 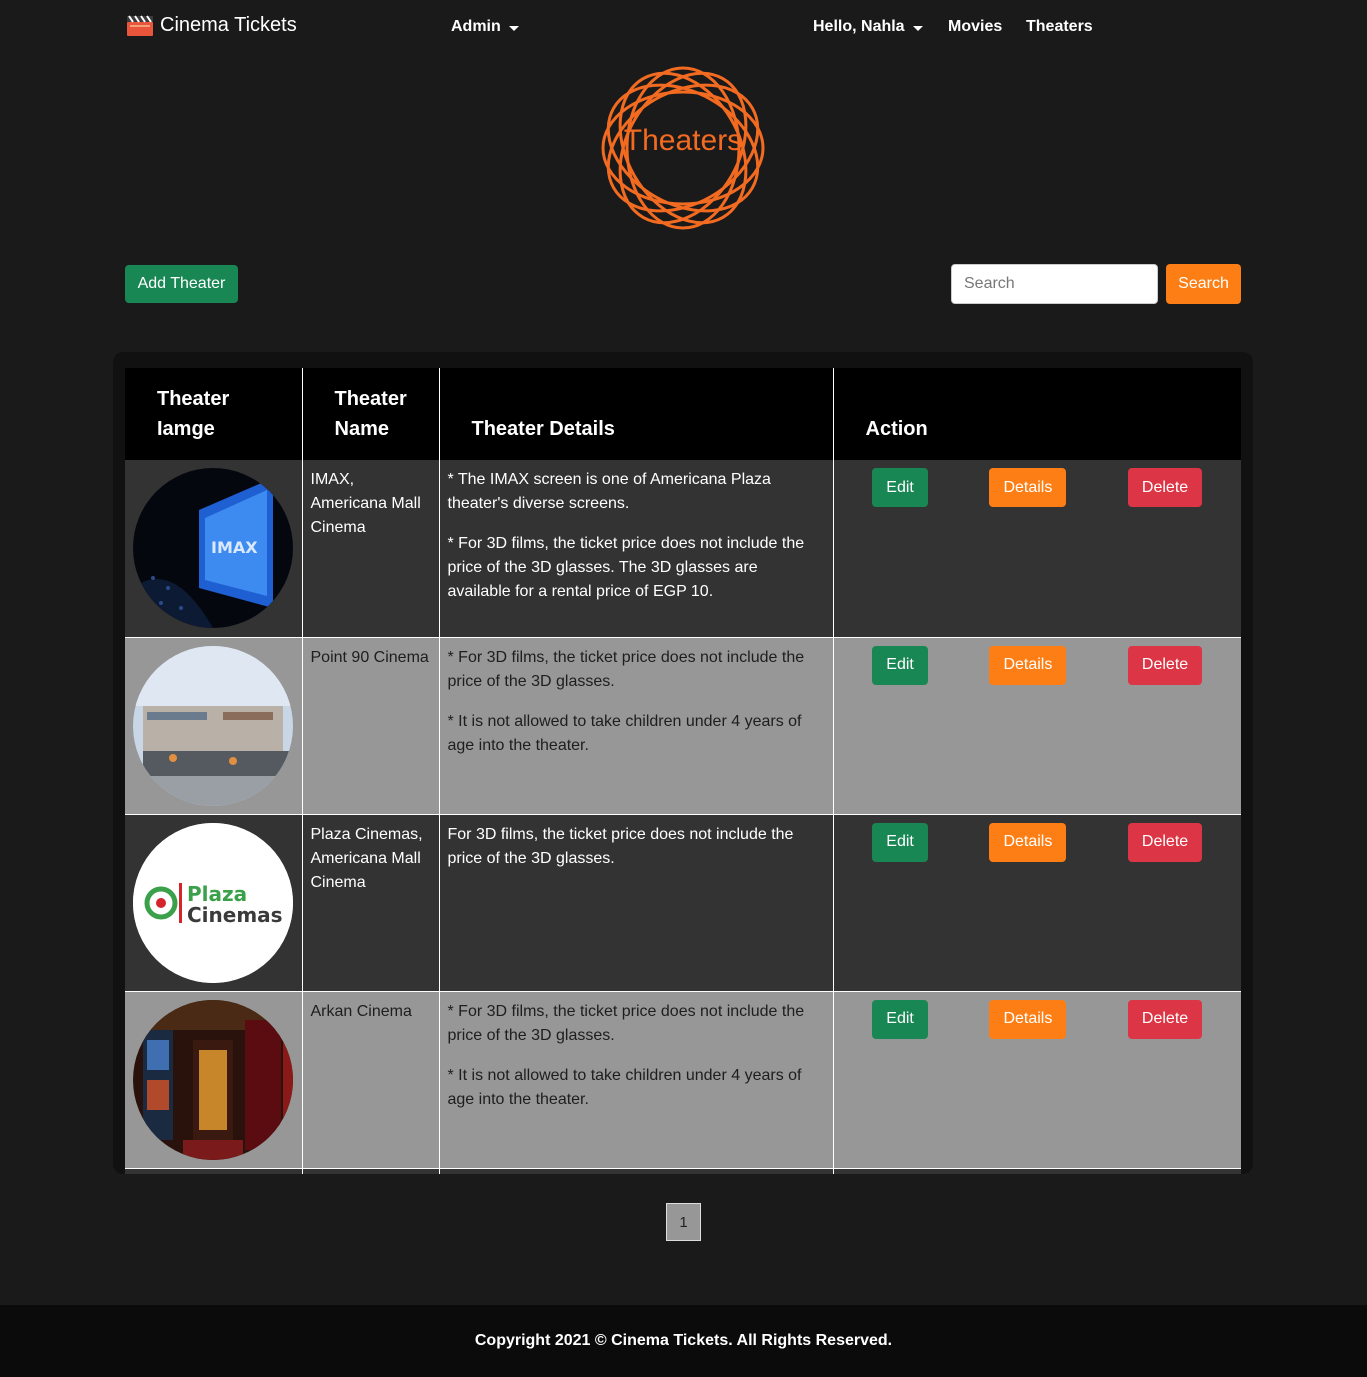 I want to click on header-action: Action, so click(x=1037, y=414).